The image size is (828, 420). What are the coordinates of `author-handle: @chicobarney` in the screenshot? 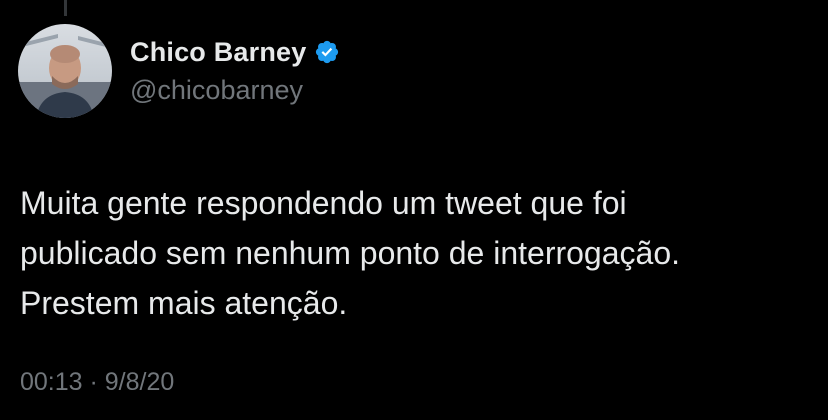 It's located at (235, 90).